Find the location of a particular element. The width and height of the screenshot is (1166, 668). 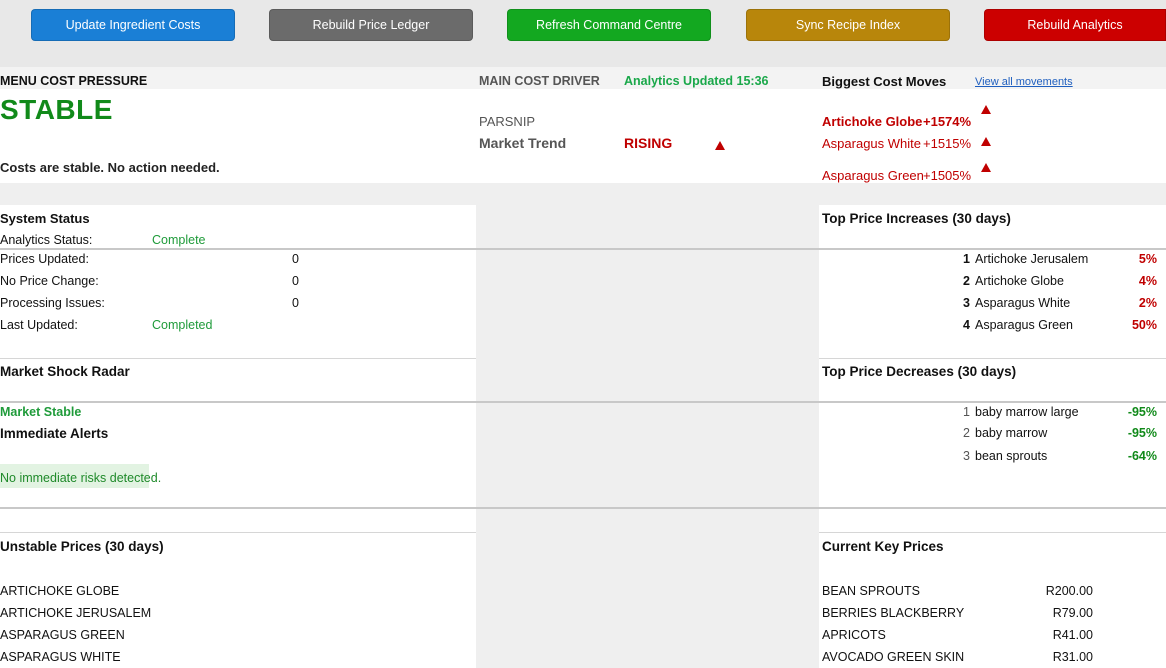

cost-move-item-name: Artichoke Globe is located at coordinates (872, 121).